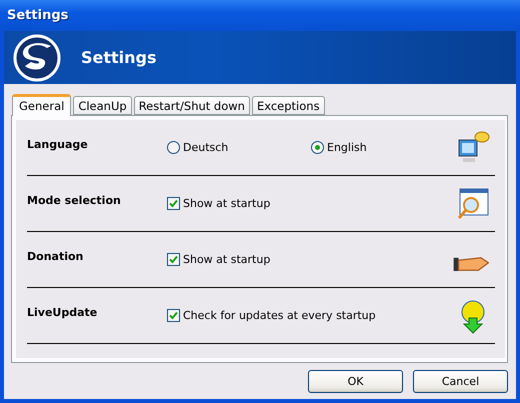 The width and height of the screenshot is (520, 403). What do you see at coordinates (383, 147) in the screenshot?
I see `radio-option: English` at bounding box center [383, 147].